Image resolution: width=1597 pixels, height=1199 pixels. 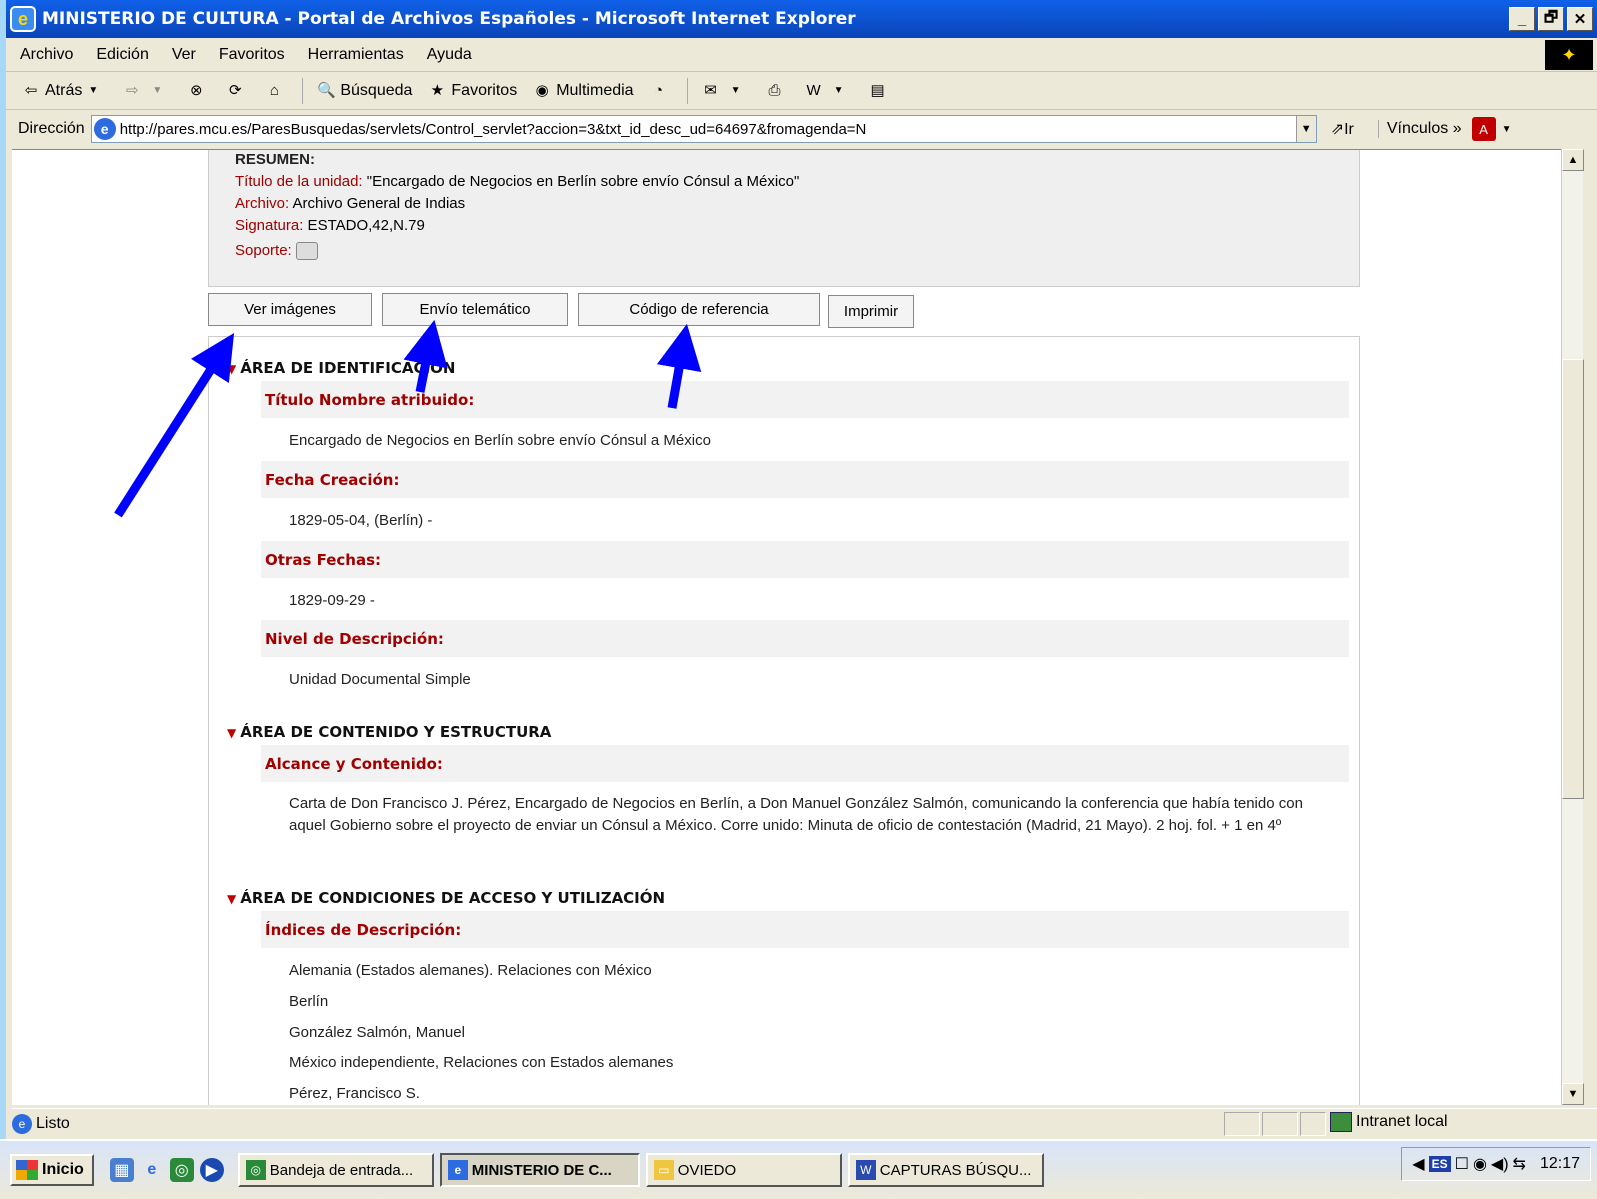 I want to click on menu-herramientas: Herramientas, so click(x=356, y=55).